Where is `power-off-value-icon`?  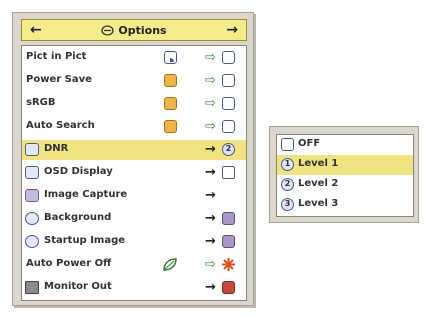 power-off-value-icon is located at coordinates (228, 266).